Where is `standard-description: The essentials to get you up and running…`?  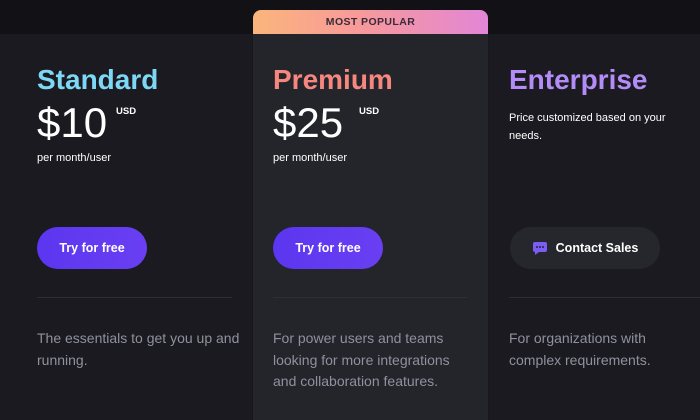
standard-description: The essentials to get you up and running… is located at coordinates (138, 349).